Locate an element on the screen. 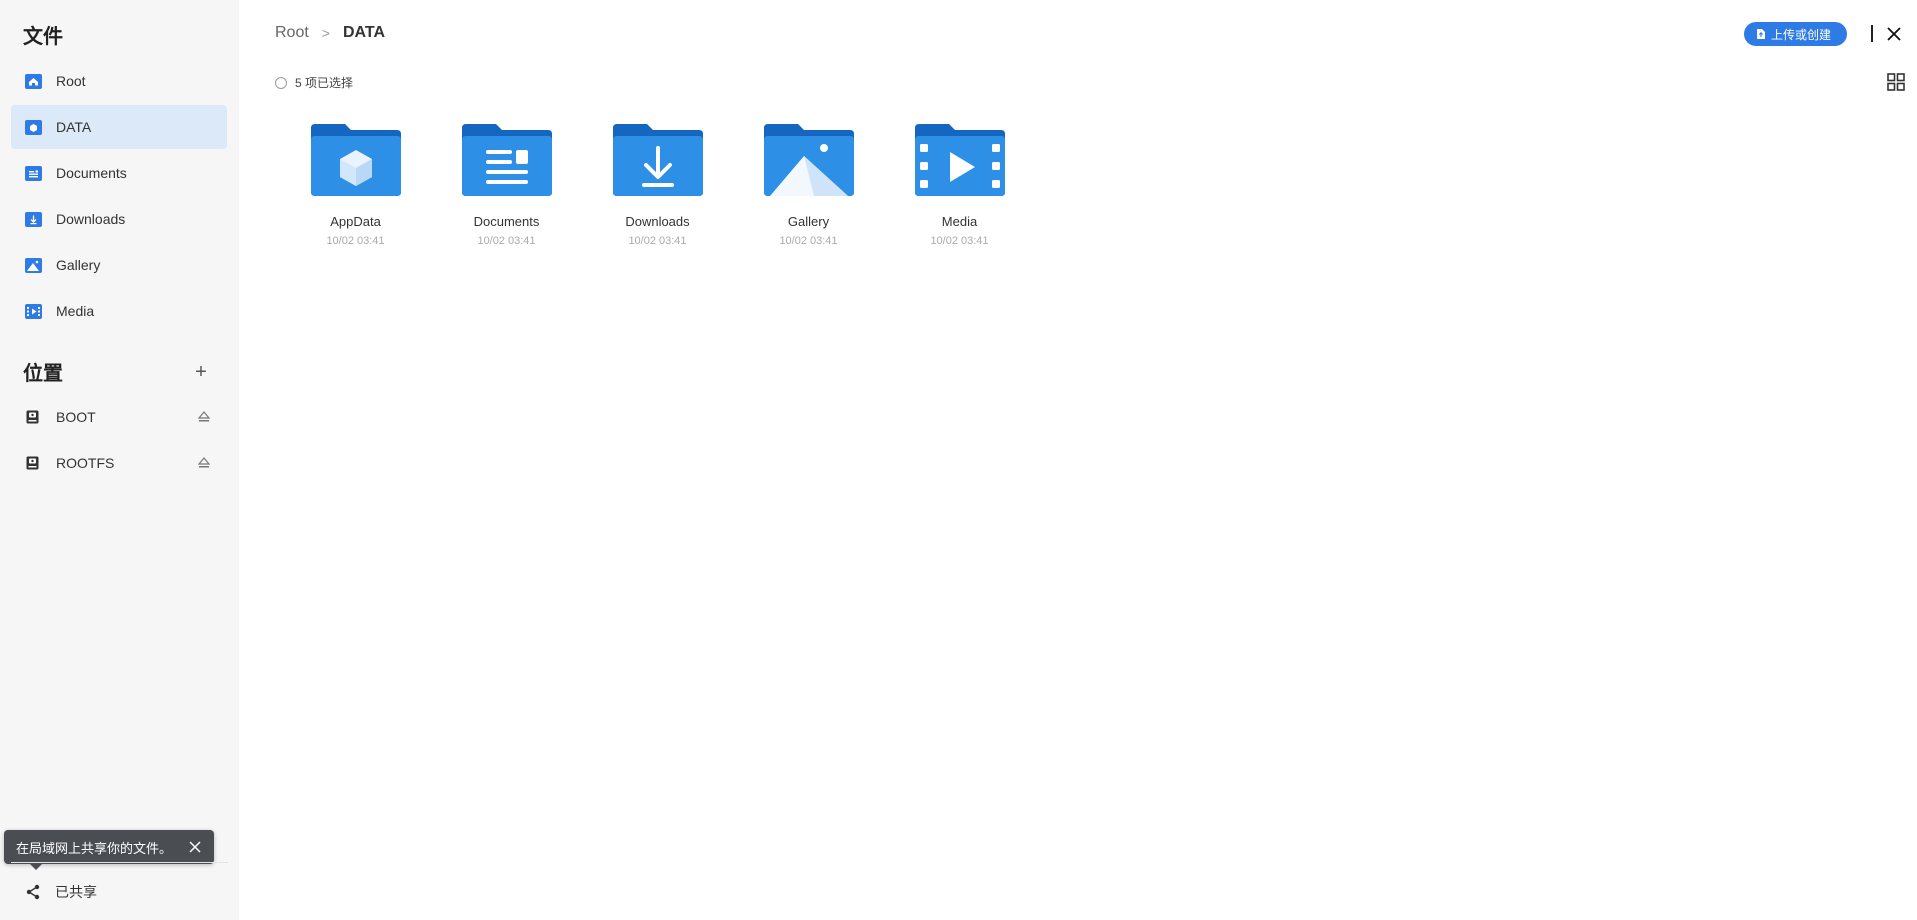  sidebar-item-label: DATA is located at coordinates (74, 127).